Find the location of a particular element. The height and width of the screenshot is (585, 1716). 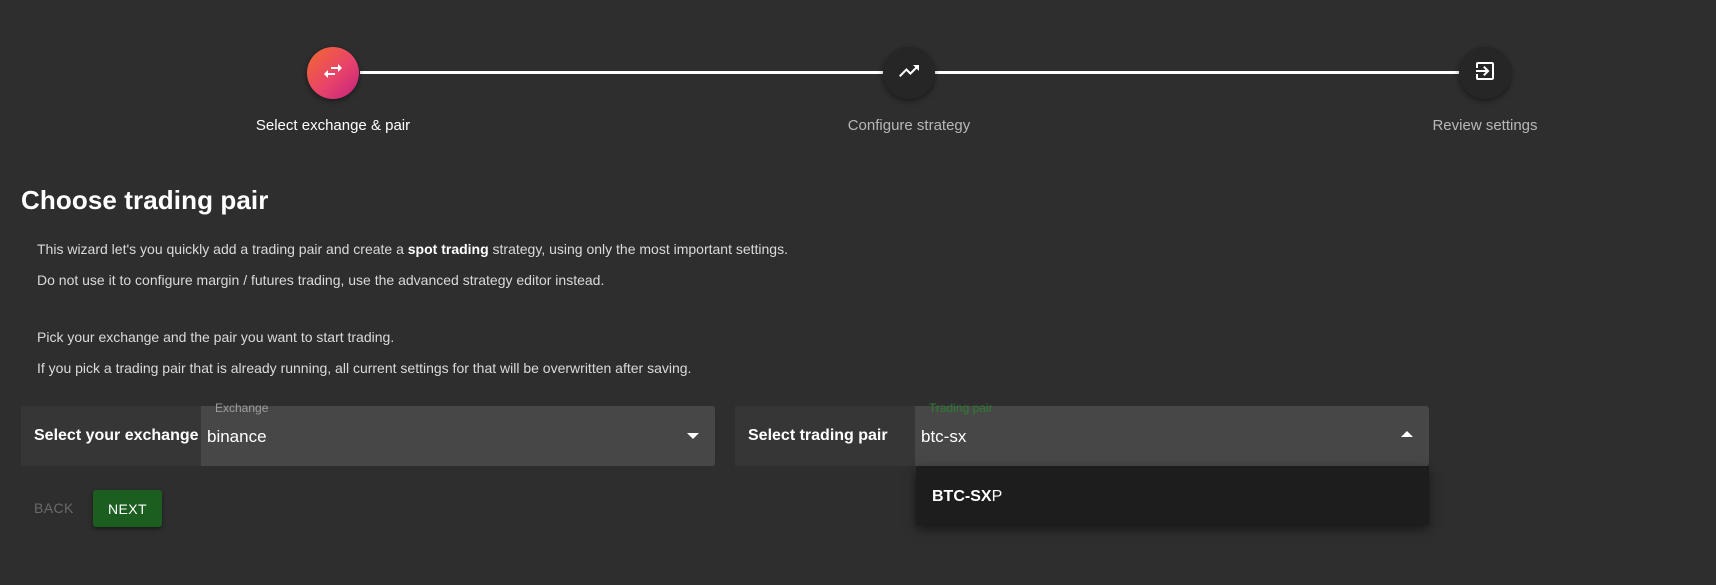

pair-select-group: Select trading pair Trading pair btc-sx is located at coordinates (1082, 433).